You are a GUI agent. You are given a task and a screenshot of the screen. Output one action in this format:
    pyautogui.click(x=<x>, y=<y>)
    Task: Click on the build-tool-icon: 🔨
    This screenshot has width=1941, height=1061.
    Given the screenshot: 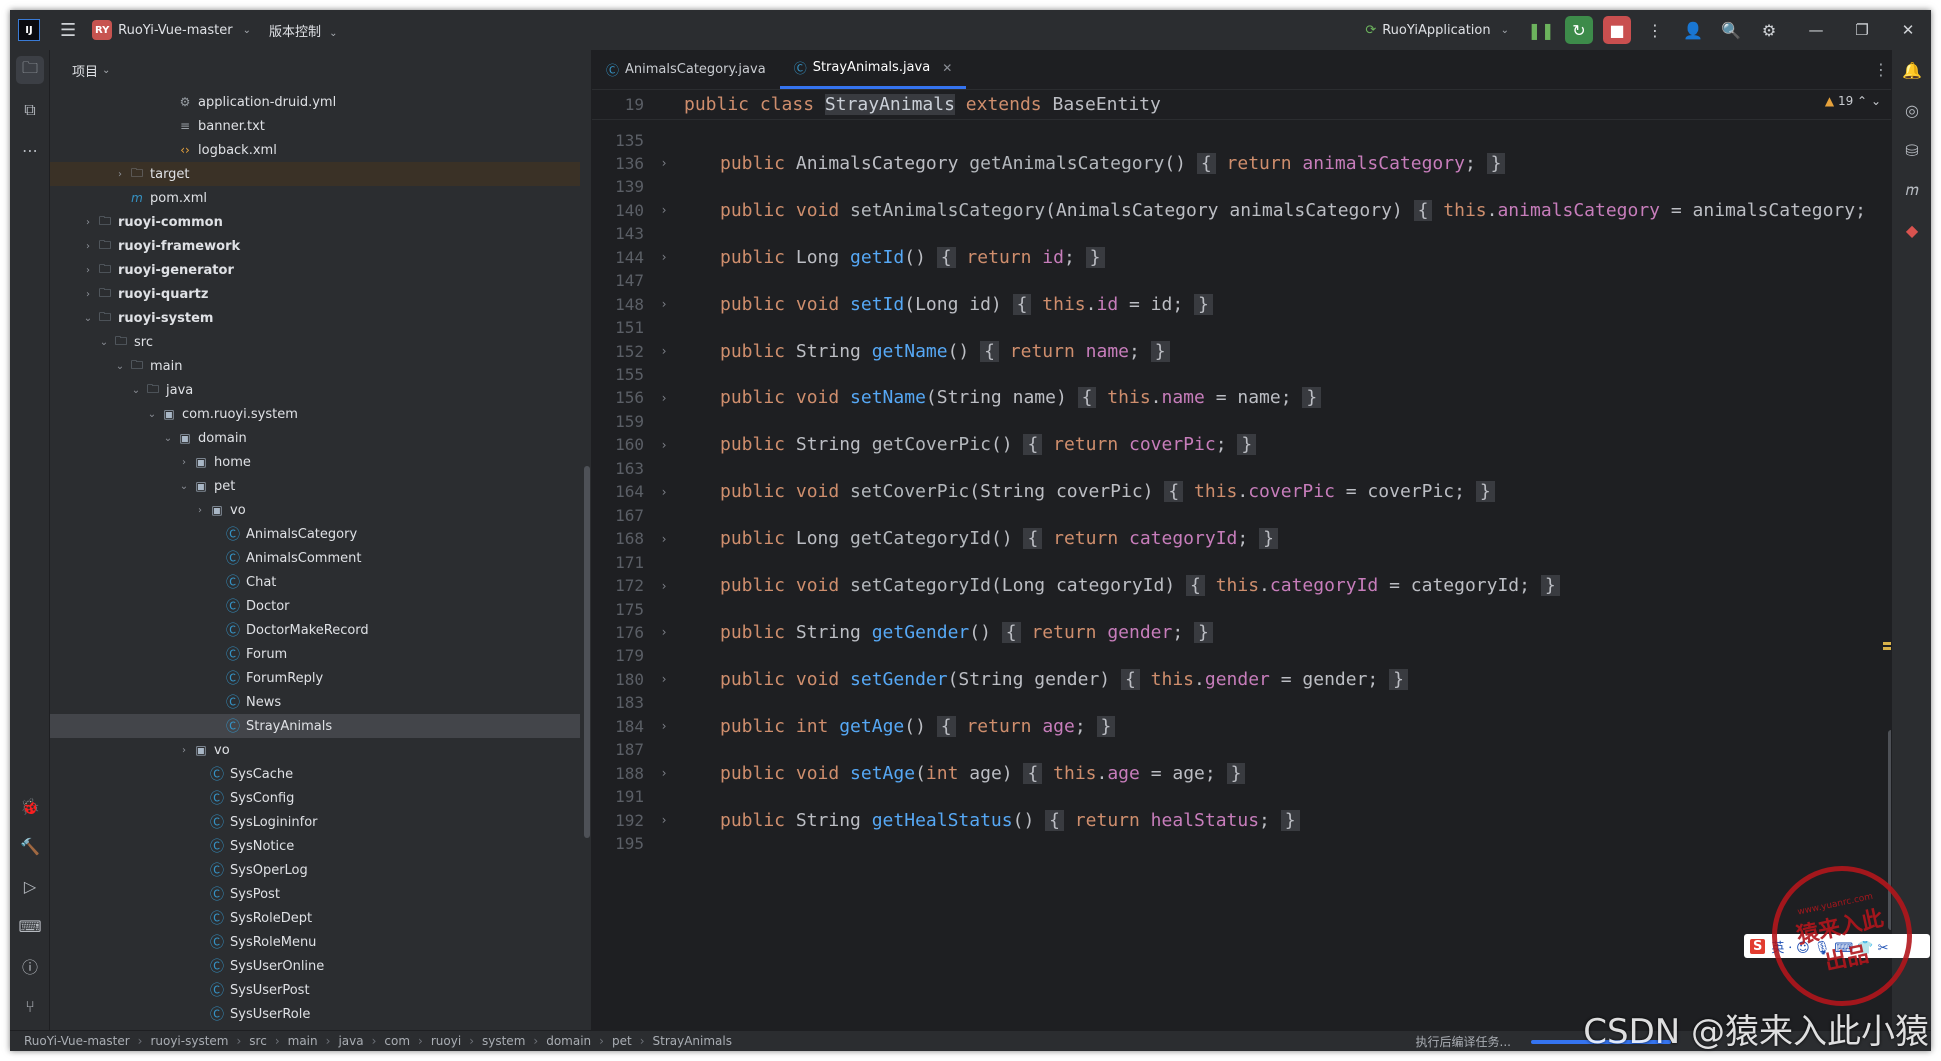 What is the action you would take?
    pyautogui.click(x=30, y=846)
    